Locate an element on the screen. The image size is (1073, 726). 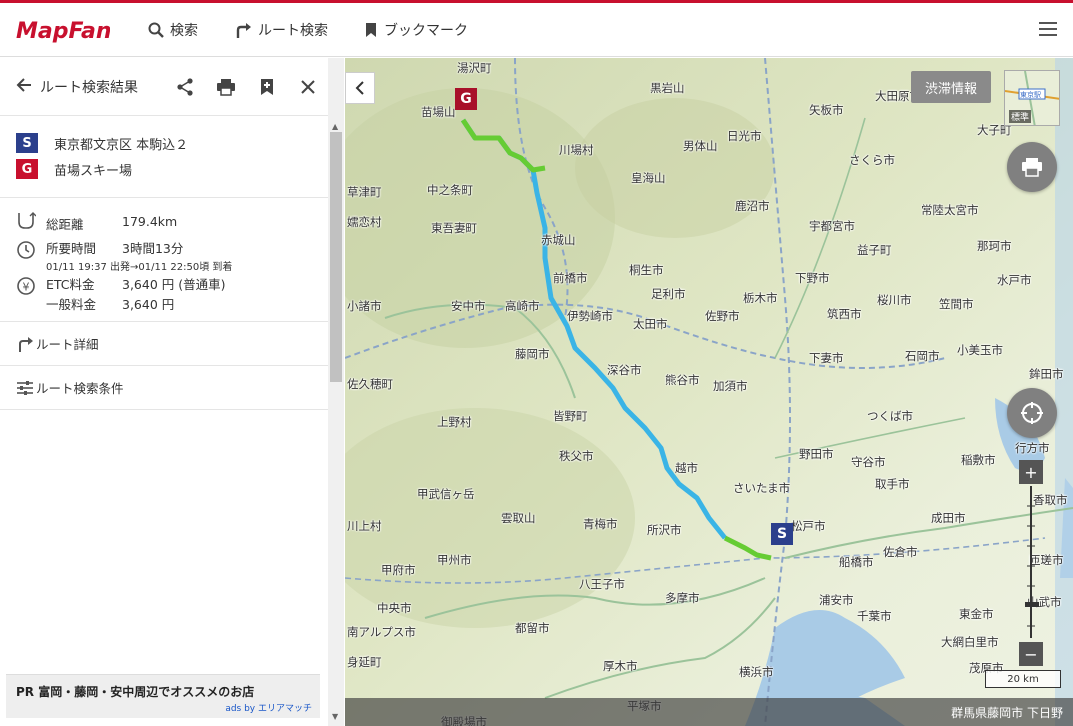
map-place-label: 熊谷市 is located at coordinates (682, 380).